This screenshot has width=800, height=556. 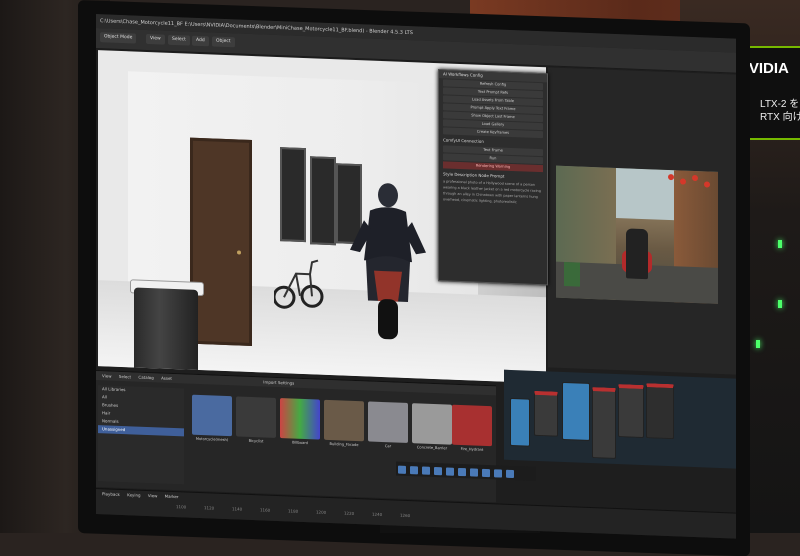 I want to click on nvidia-sign-text: LTX-2 を RTX 向け, so click(x=780, y=111).